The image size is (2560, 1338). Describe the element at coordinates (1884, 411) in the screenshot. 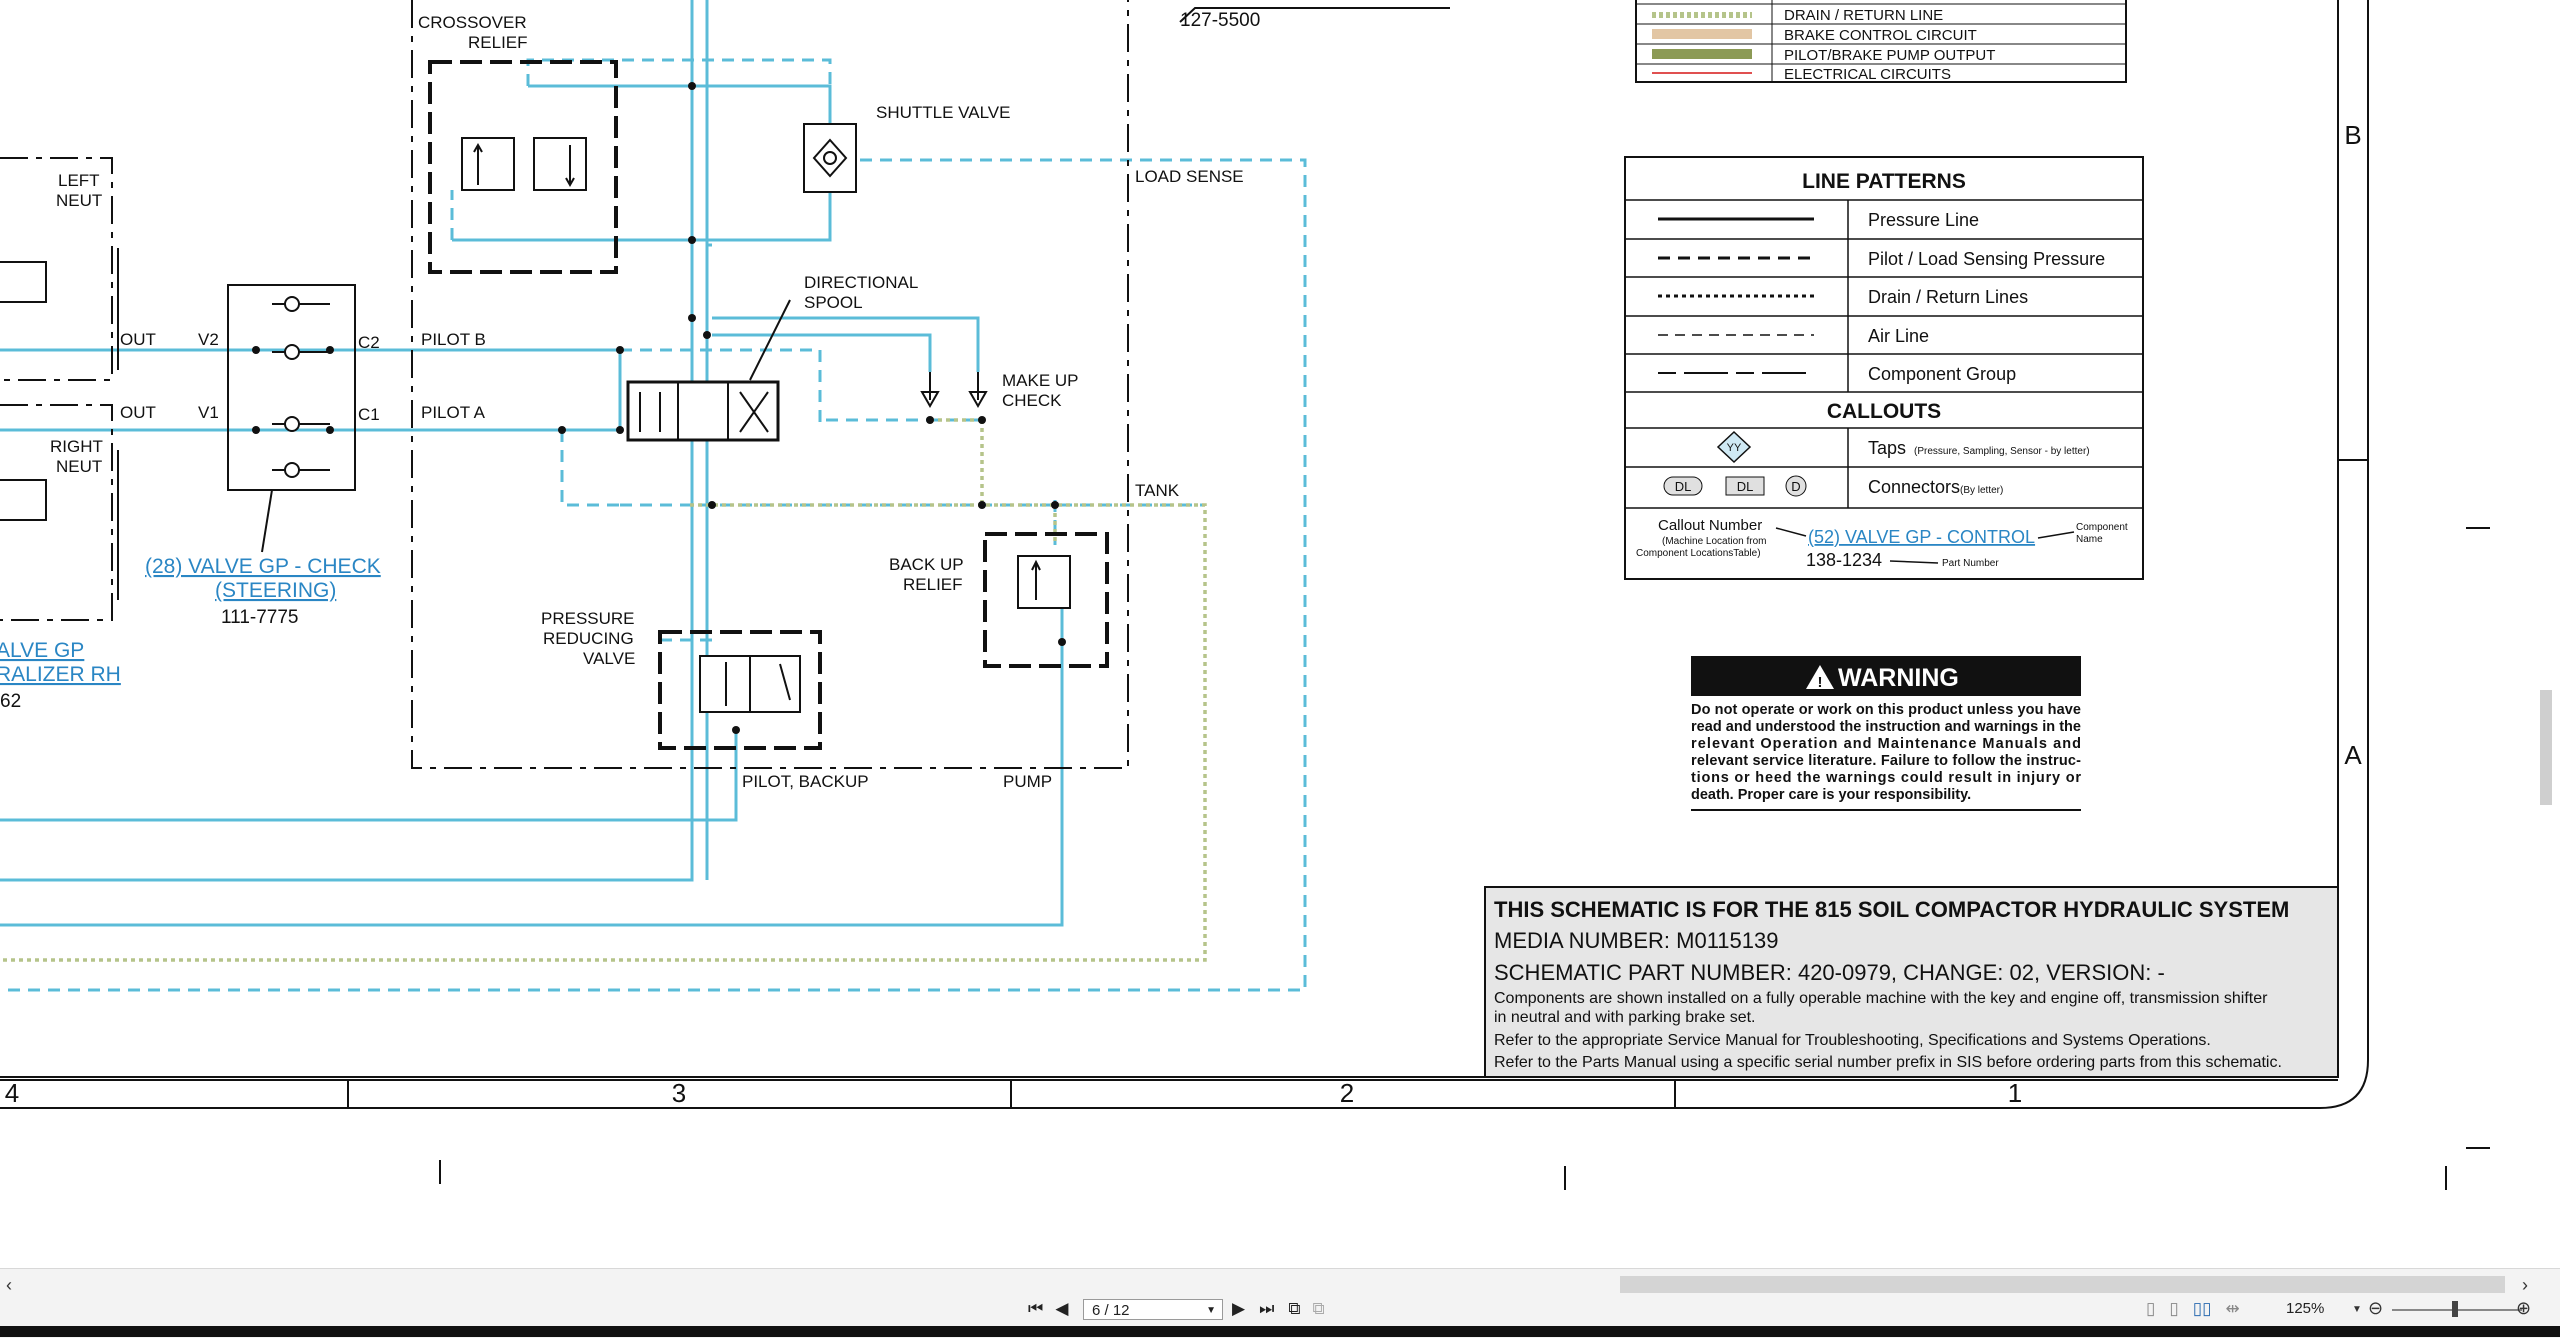

I see `callouts-title: CALLOUTS` at that location.